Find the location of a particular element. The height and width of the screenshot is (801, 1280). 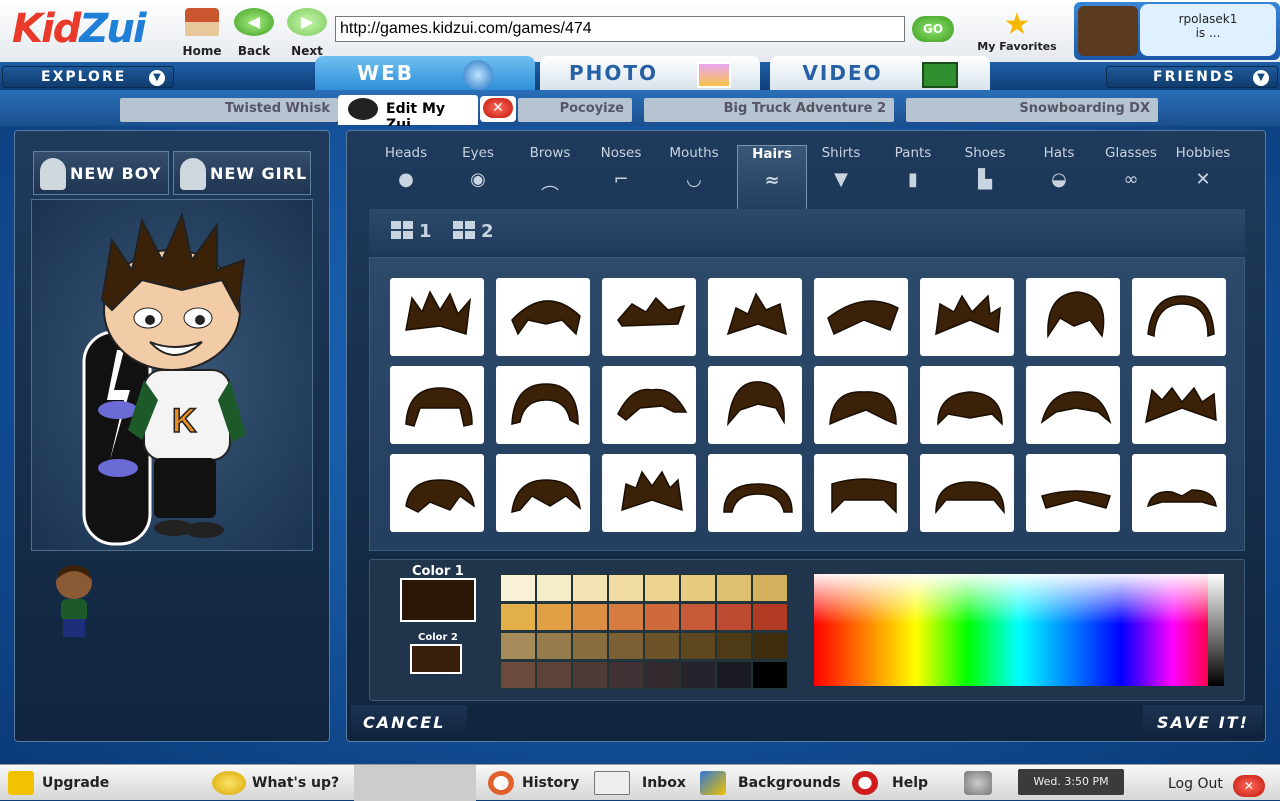

tab-heads: Heads ● is located at coordinates (406, 177).